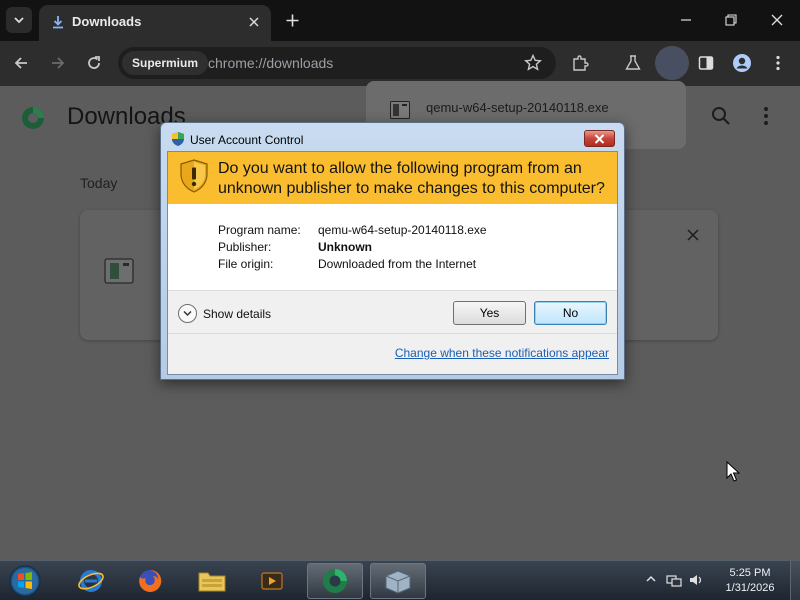  I want to click on start-button-icon, so click(25, 581).